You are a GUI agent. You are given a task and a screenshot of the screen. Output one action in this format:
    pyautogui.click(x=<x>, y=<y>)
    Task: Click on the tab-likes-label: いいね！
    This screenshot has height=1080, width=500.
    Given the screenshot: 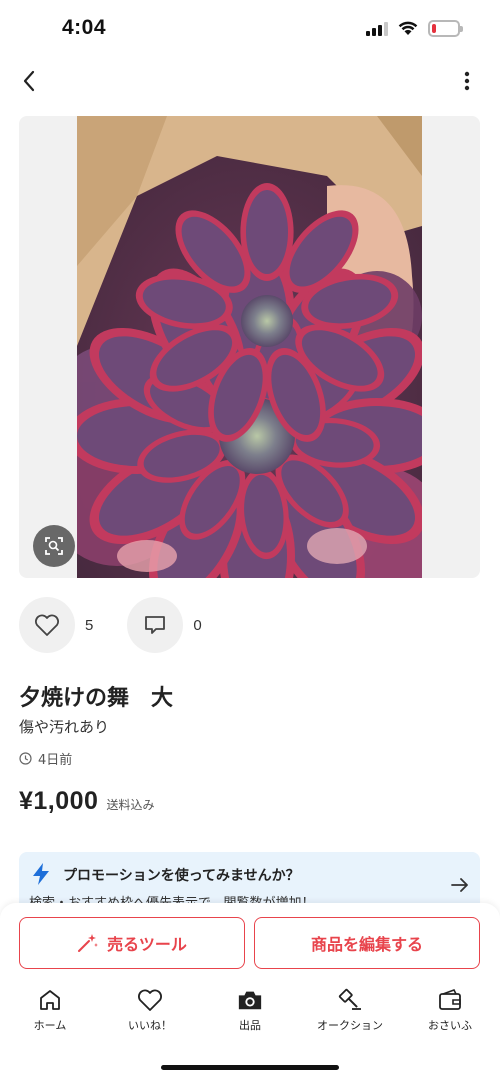 What is the action you would take?
    pyautogui.click(x=150, y=1025)
    